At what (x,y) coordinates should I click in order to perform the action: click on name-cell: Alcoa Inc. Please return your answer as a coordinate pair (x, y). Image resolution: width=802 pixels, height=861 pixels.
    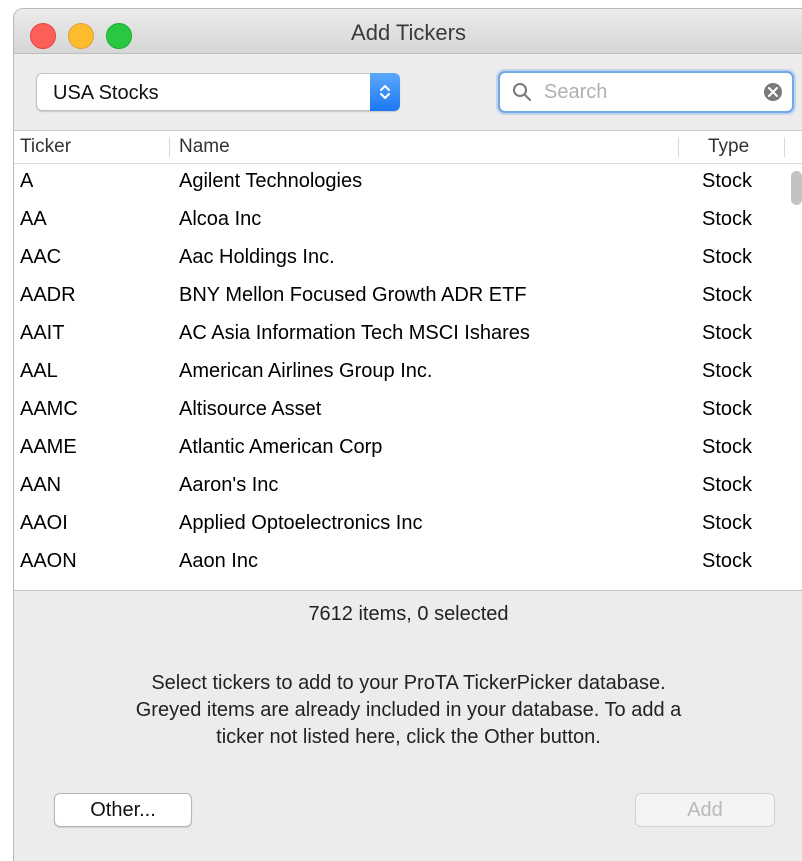
    Looking at the image, I should click on (220, 219).